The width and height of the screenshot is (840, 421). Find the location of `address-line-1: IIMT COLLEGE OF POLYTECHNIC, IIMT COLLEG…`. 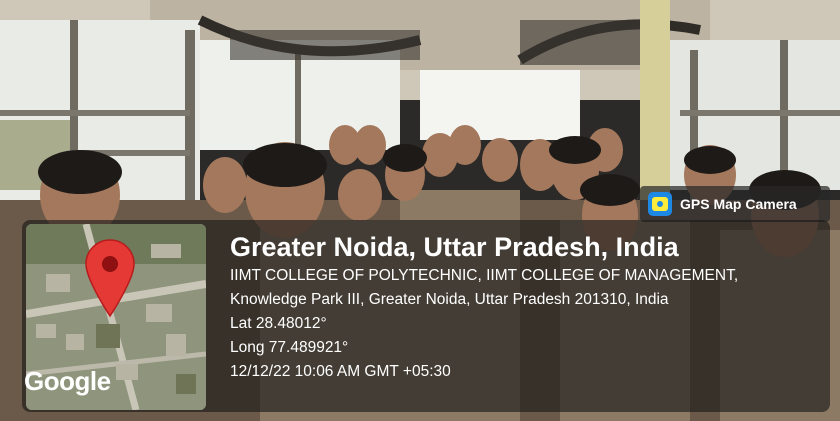

address-line-1: IIMT COLLEGE OF POLYTECHNIC, IIMT COLLEG… is located at coordinates (484, 275).